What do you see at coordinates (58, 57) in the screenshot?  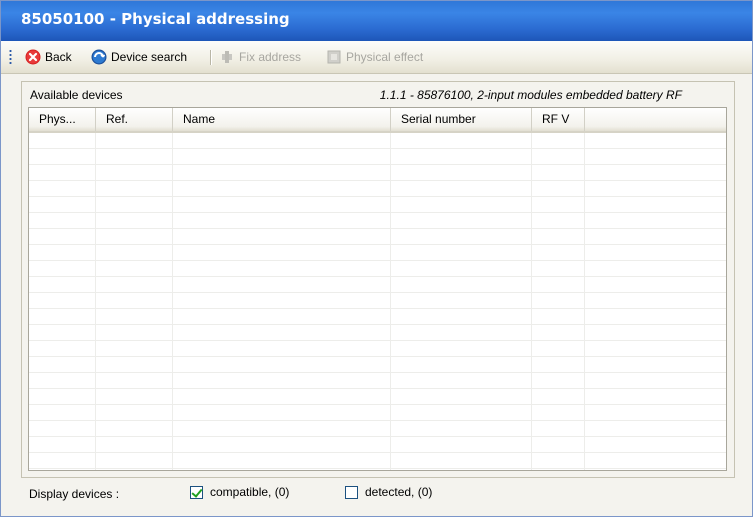 I see `back-label: Back` at bounding box center [58, 57].